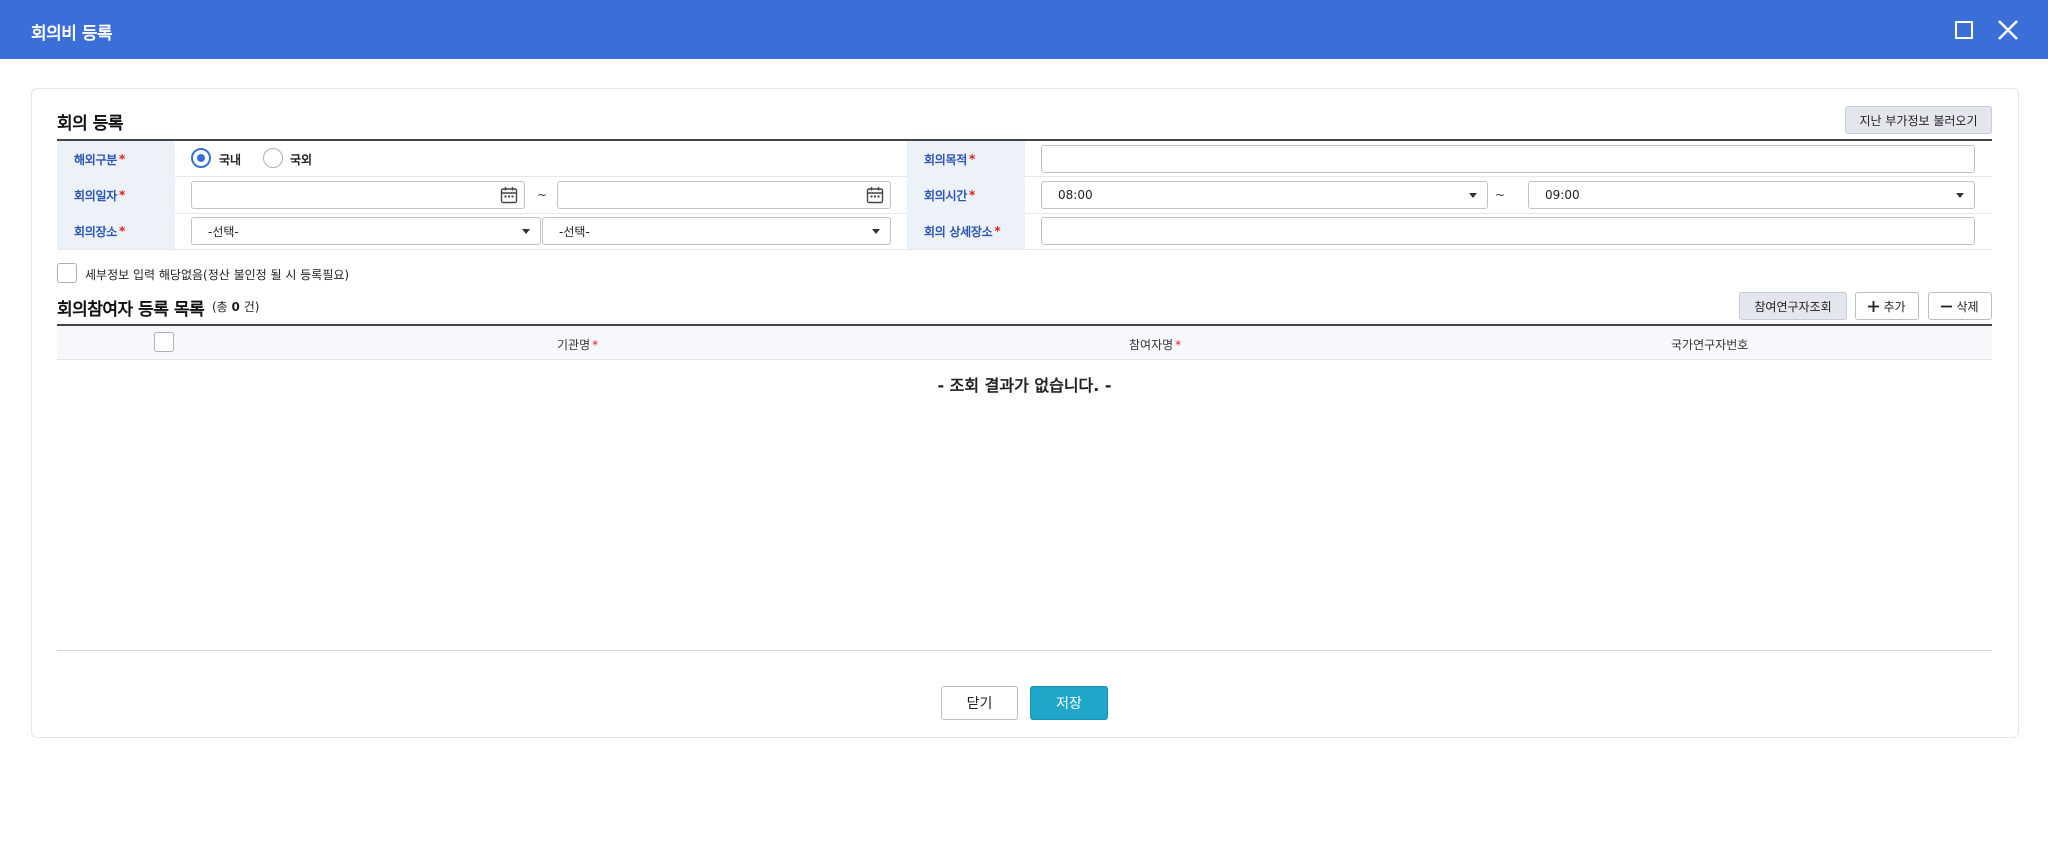 The height and width of the screenshot is (847, 2048). Describe the element at coordinates (578, 345) in the screenshot. I see `column-header-institution: 기관명 *` at that location.